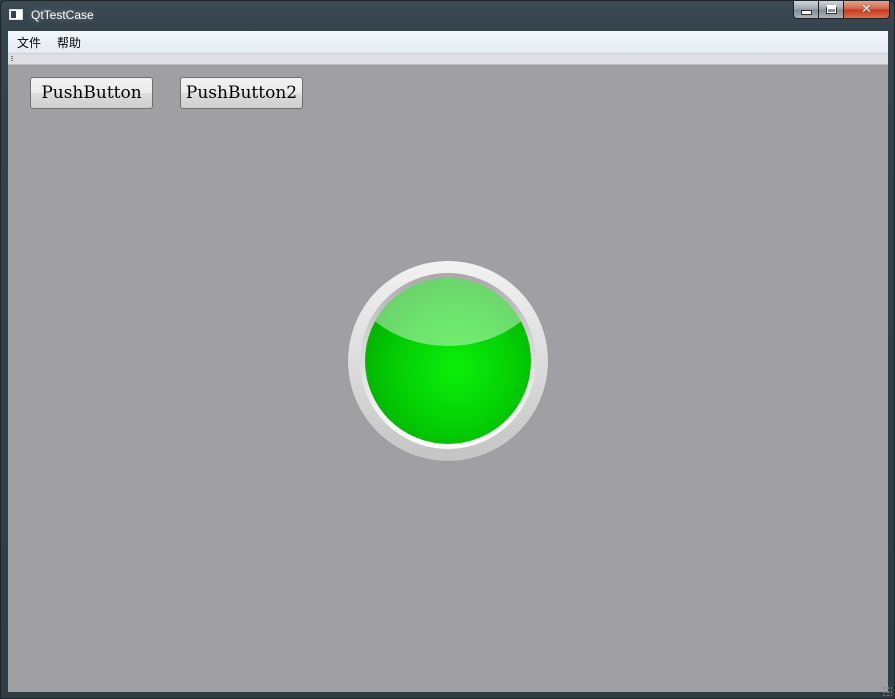 The image size is (895, 699). Describe the element at coordinates (887, 691) in the screenshot. I see `resize-grip-icon` at that location.